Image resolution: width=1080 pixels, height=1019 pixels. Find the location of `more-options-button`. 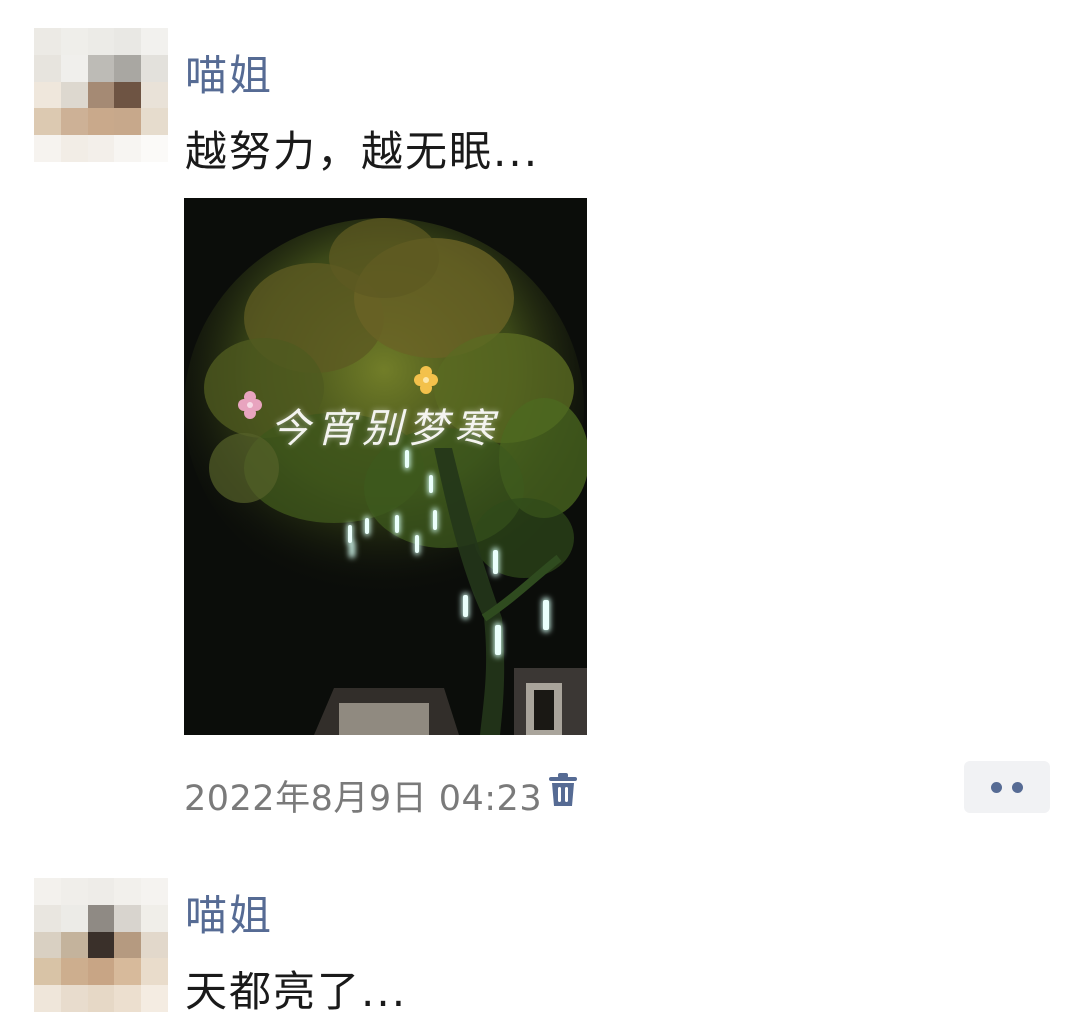

more-options-button is located at coordinates (1007, 787).